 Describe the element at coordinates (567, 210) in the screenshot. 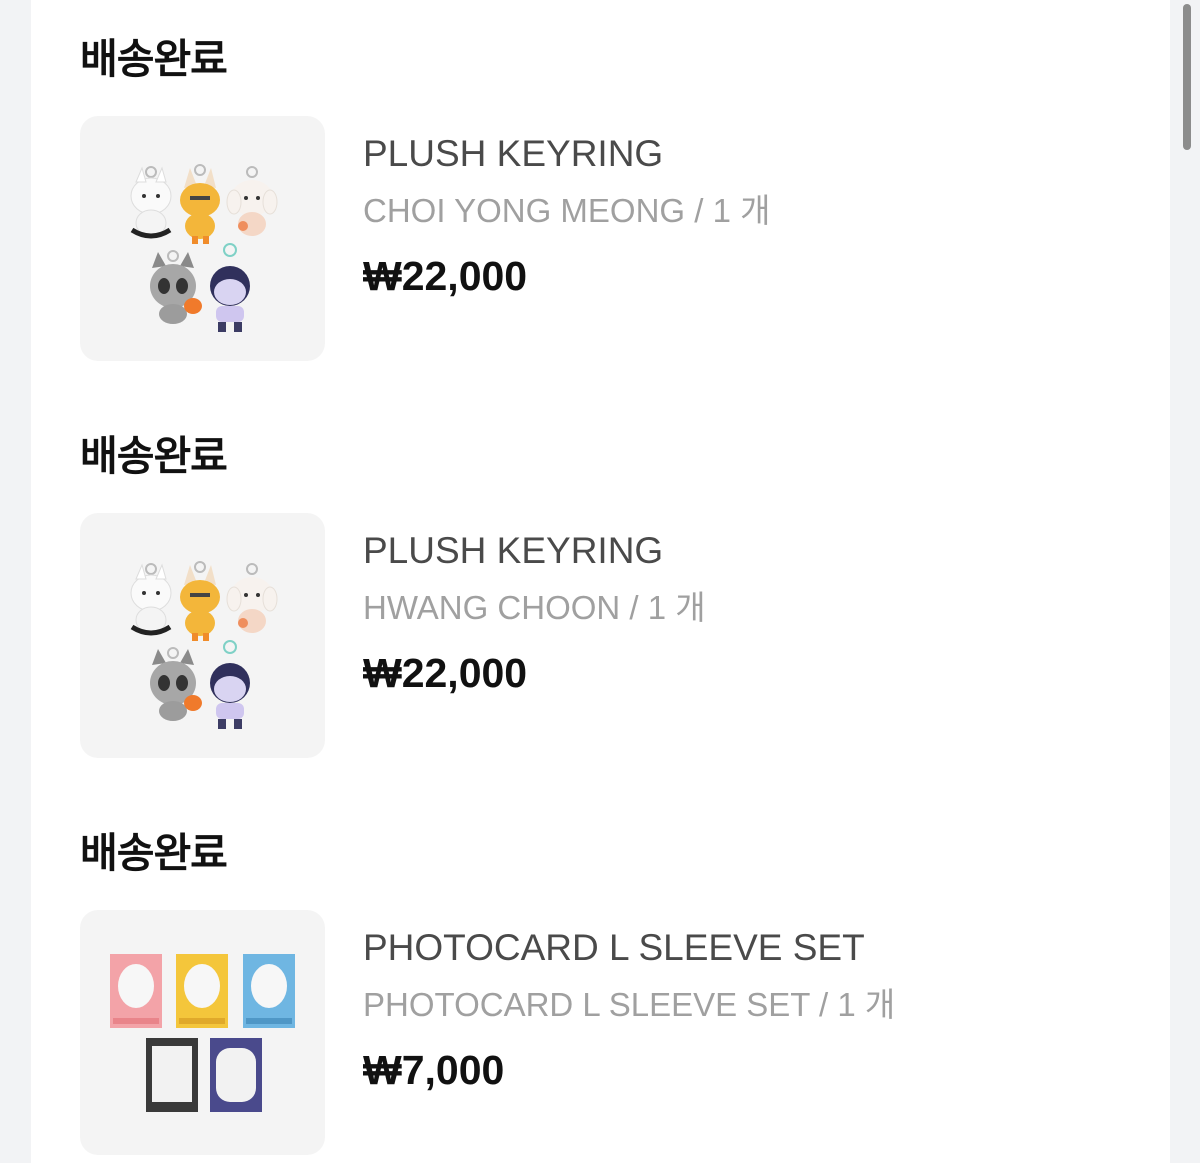

I see `product-option: CHOI YONG MEONG / 1 개` at that location.